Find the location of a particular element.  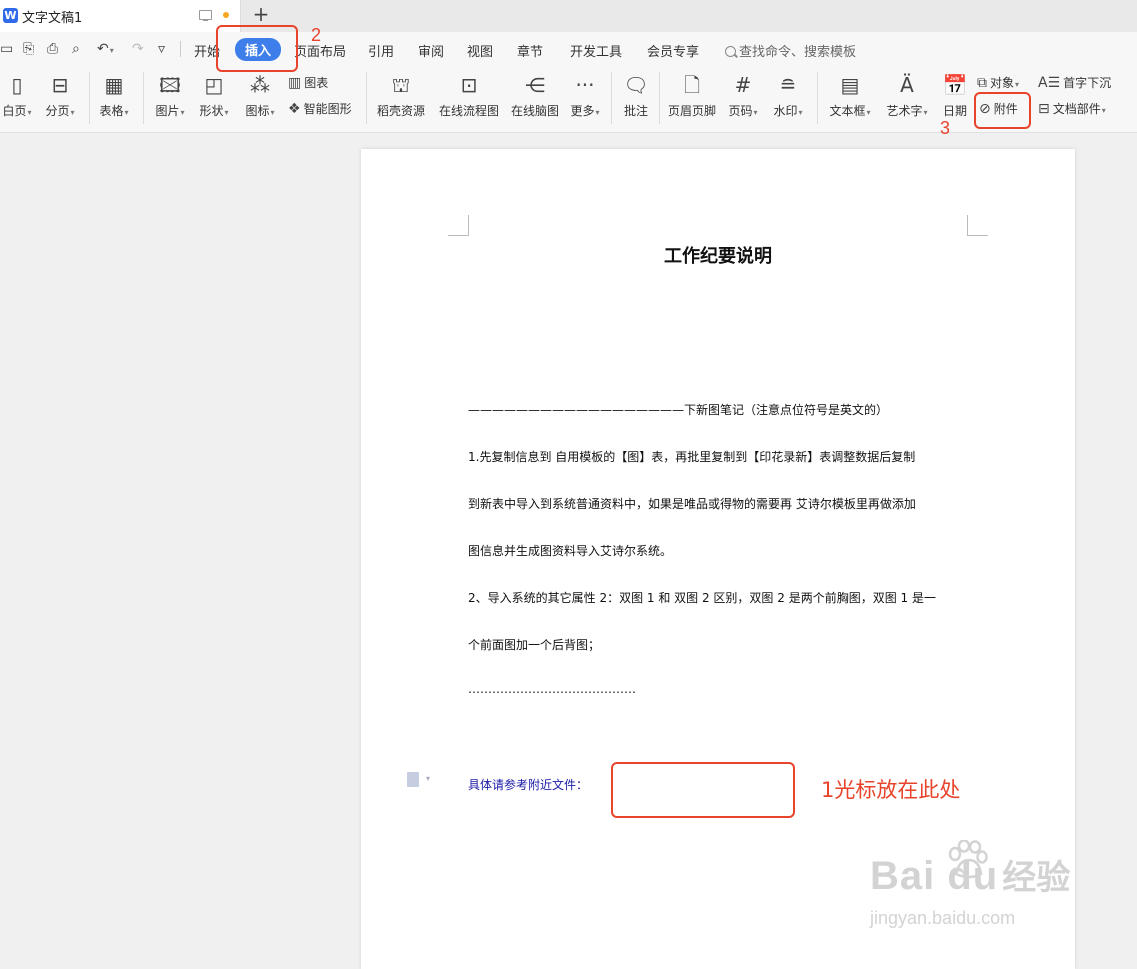

table-button: ▦ 表格▾ is located at coordinates (114, 95).